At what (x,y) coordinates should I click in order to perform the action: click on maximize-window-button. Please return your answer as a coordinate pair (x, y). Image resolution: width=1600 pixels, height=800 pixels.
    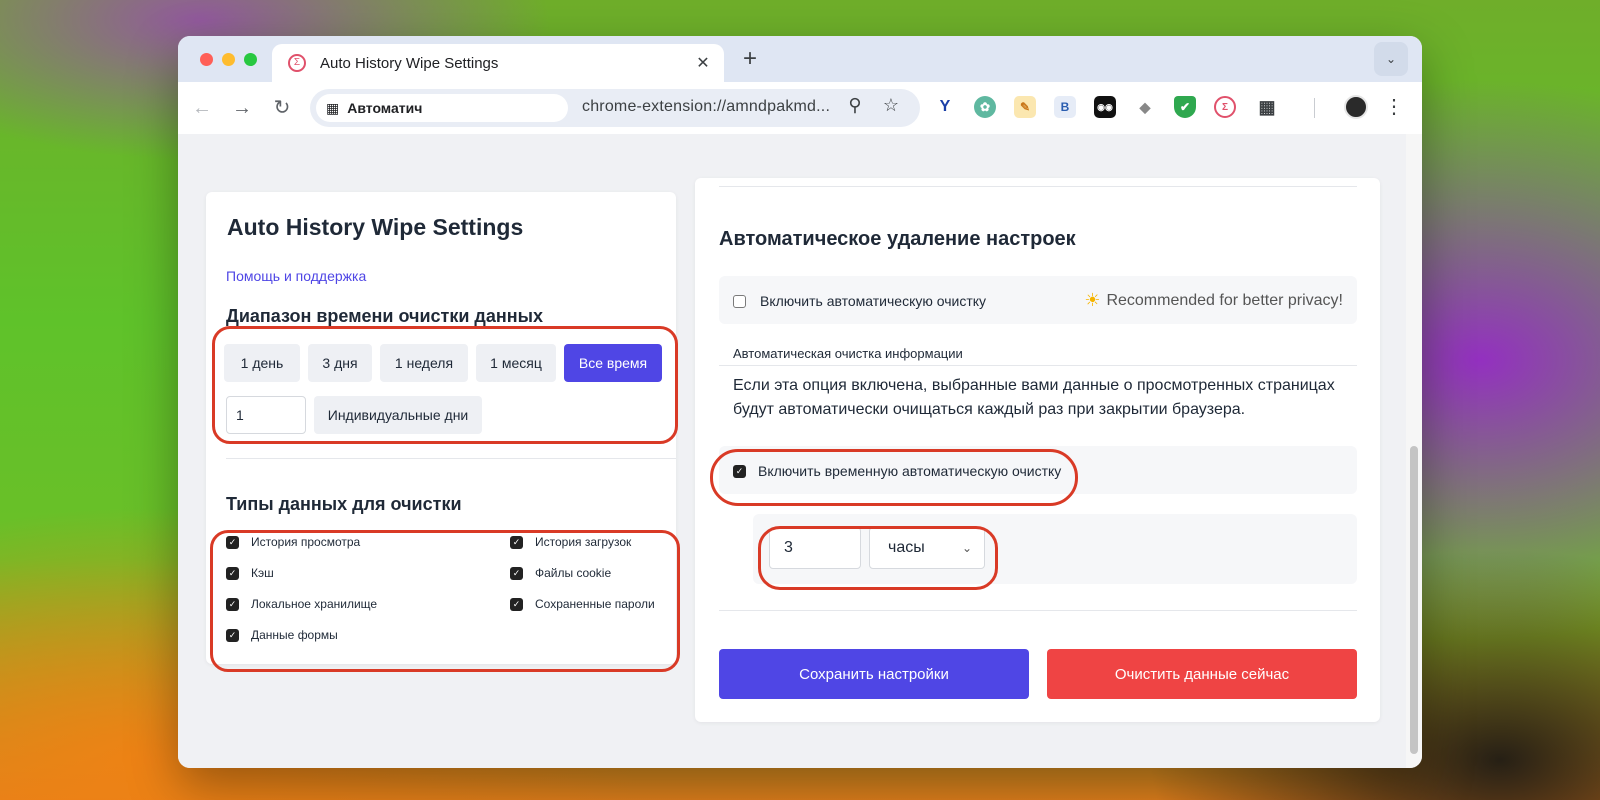
    Looking at the image, I should click on (250, 59).